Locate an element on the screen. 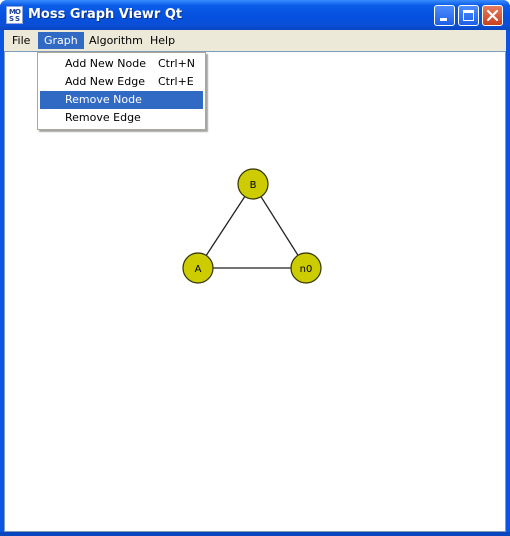 This screenshot has width=510, height=536. menu-item-shortcut: Ctrl+N is located at coordinates (177, 63).